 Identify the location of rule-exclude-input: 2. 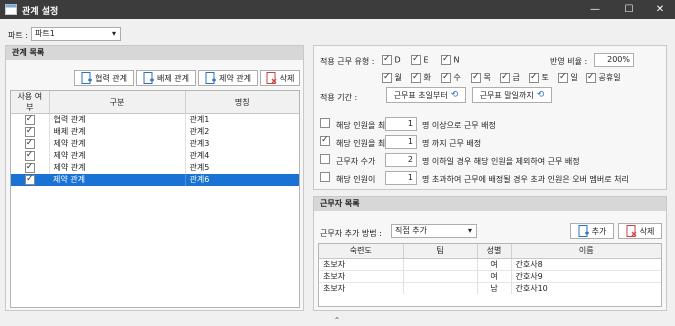
(401, 160).